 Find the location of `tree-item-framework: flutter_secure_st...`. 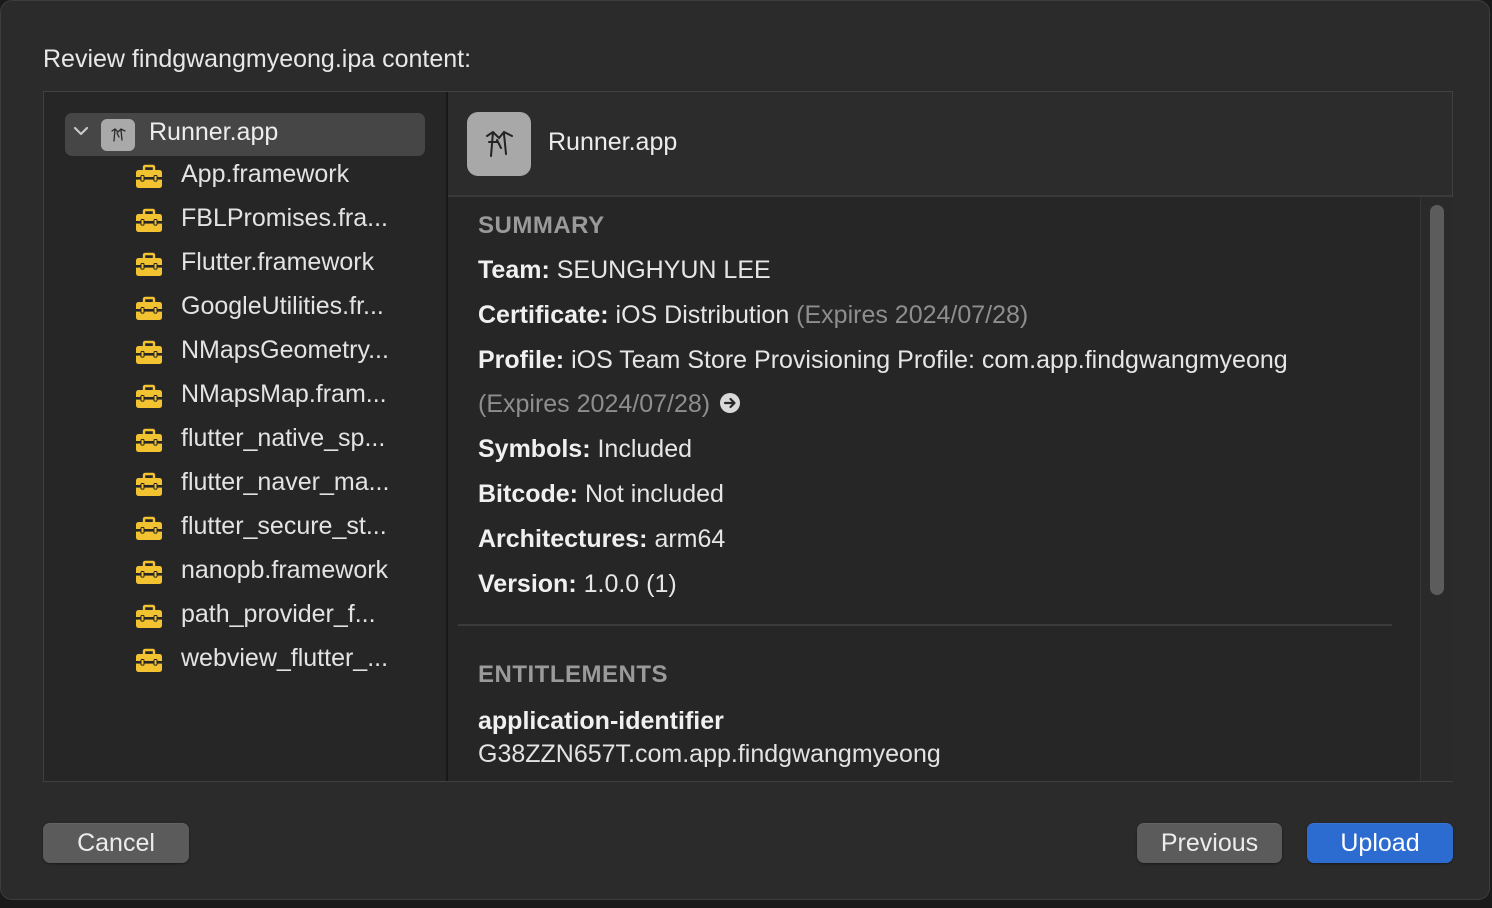

tree-item-framework: flutter_secure_st... is located at coordinates (284, 530).